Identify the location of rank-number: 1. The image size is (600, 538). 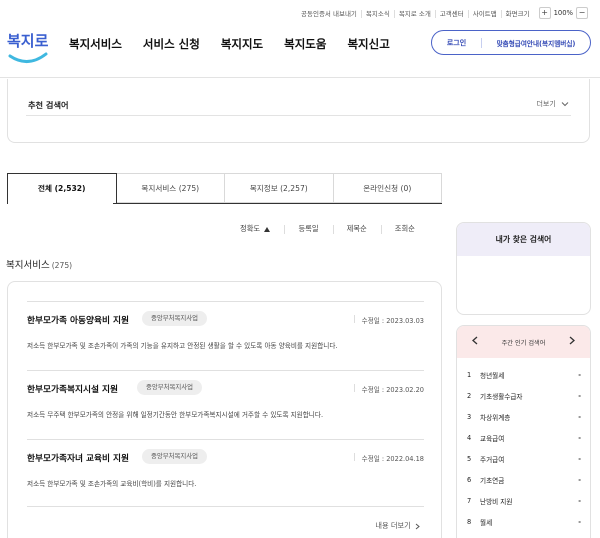
(469, 375).